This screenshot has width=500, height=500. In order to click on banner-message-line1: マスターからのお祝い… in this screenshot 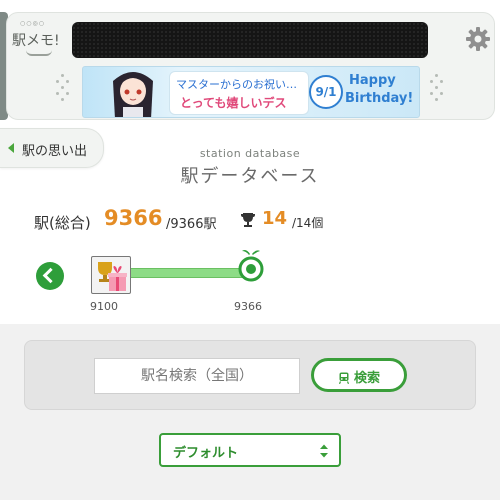, I will do `click(236, 84)`.